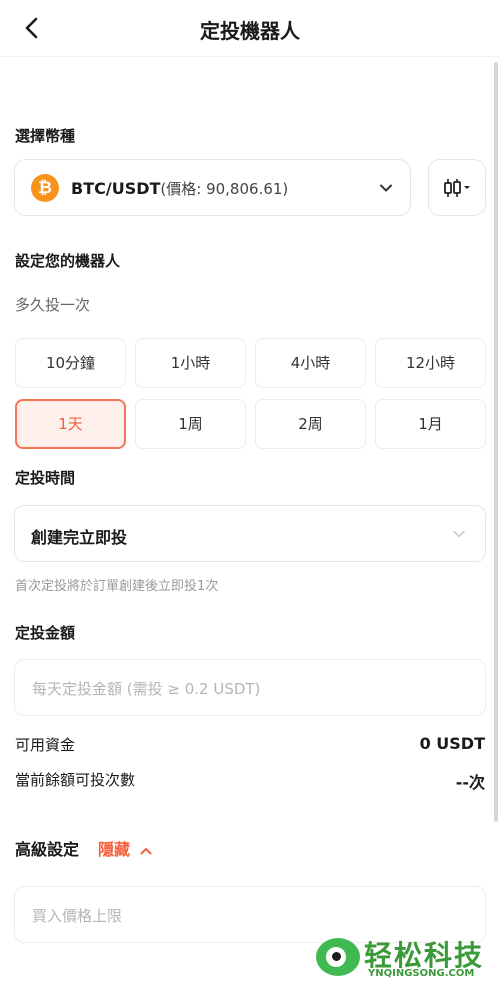 This screenshot has height=981, width=500. Describe the element at coordinates (45, 633) in the screenshot. I see `amount-section-label: 定投金額` at that location.